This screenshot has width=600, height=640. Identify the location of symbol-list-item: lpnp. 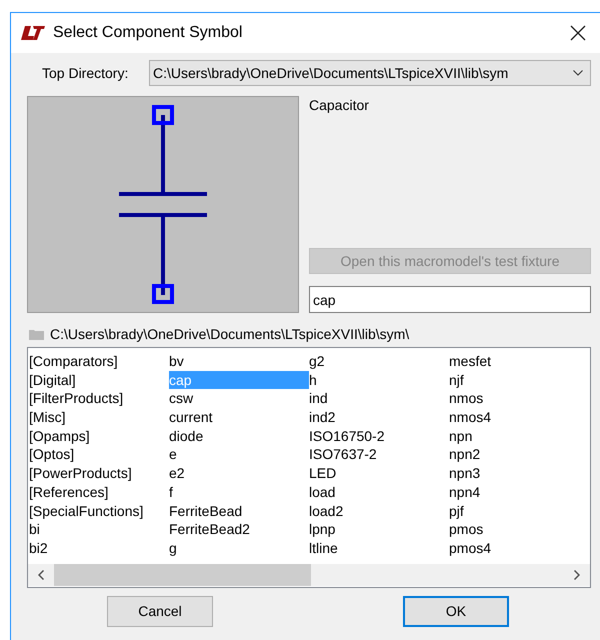
(379, 529).